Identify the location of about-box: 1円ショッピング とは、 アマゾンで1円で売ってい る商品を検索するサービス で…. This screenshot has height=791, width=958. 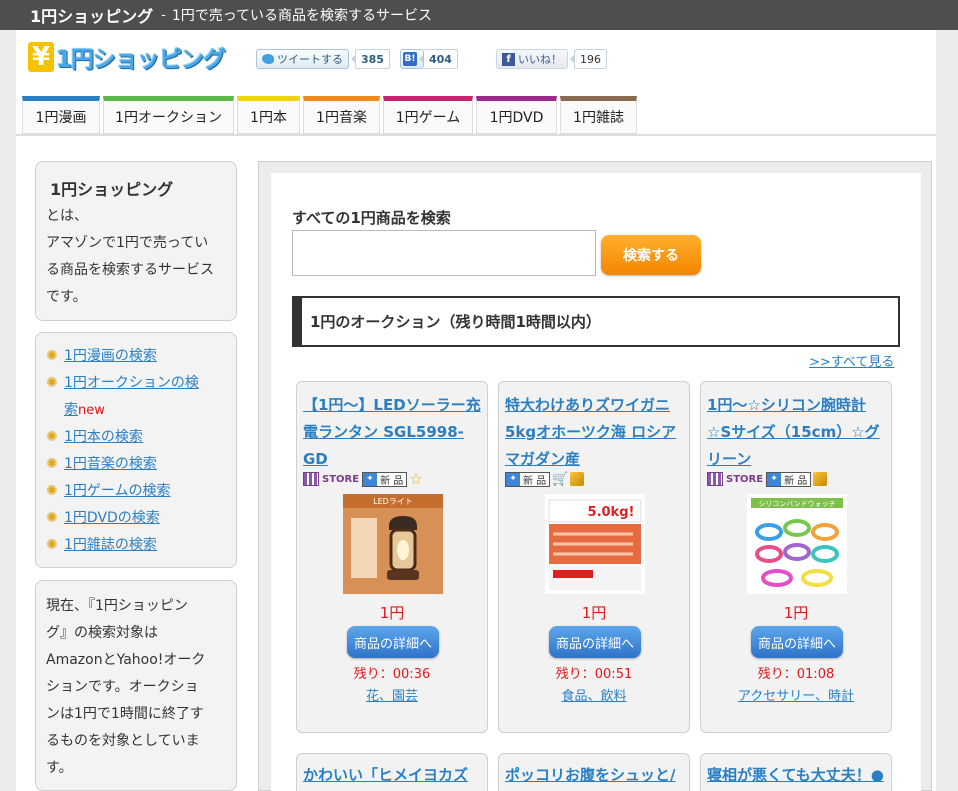
(136, 241).